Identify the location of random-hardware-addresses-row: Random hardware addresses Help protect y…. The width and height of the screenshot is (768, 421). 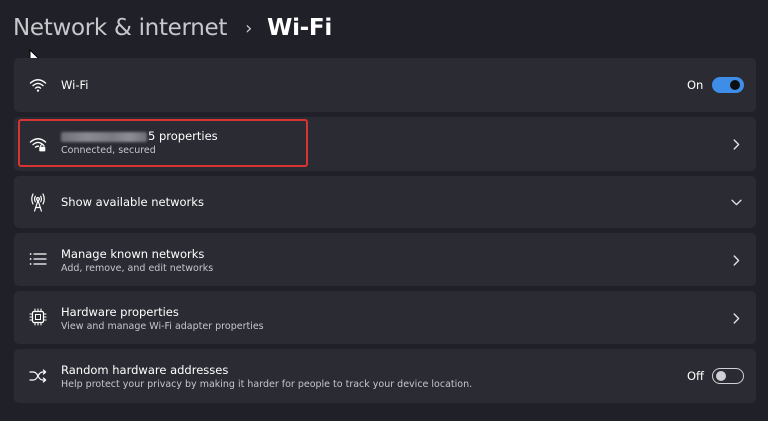
(385, 376).